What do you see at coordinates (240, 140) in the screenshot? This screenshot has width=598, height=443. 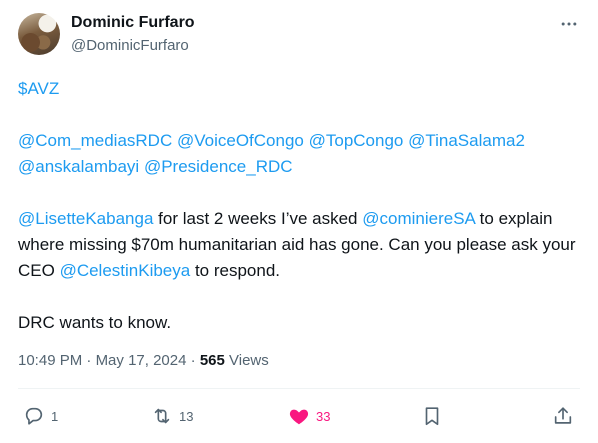 I see `mention-link: @VoiceOfCongo` at bounding box center [240, 140].